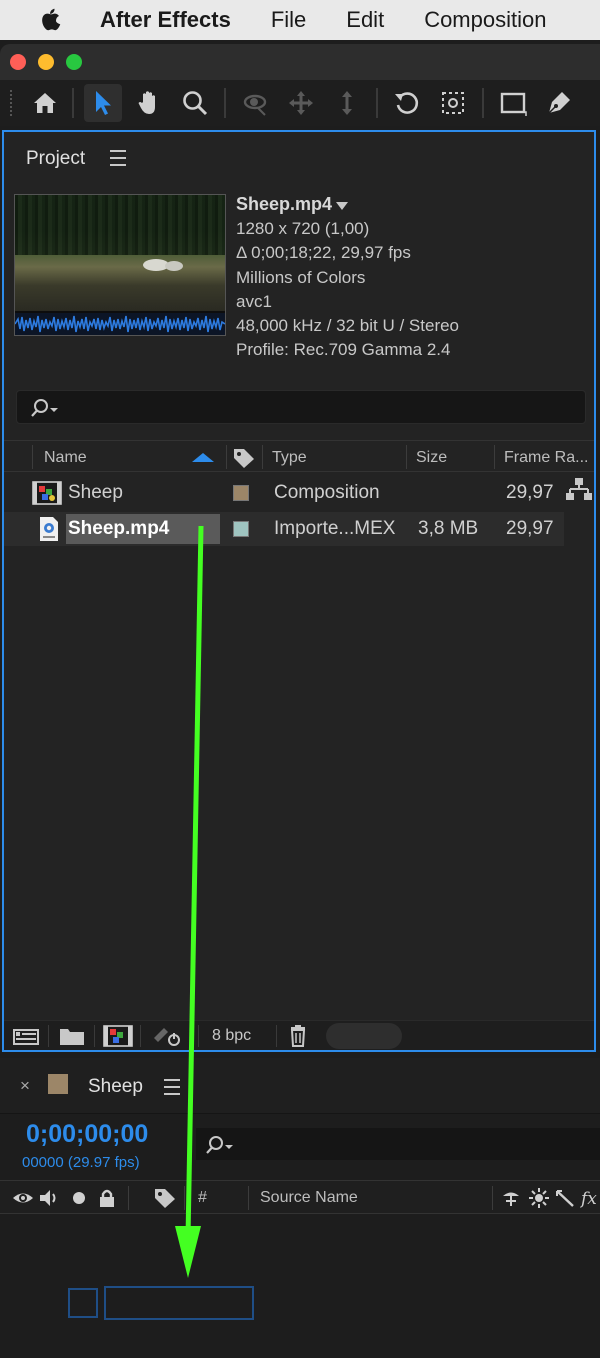 This screenshot has width=600, height=1358. Describe the element at coordinates (58, 1084) in the screenshot. I see `comp-label-swatch` at that location.